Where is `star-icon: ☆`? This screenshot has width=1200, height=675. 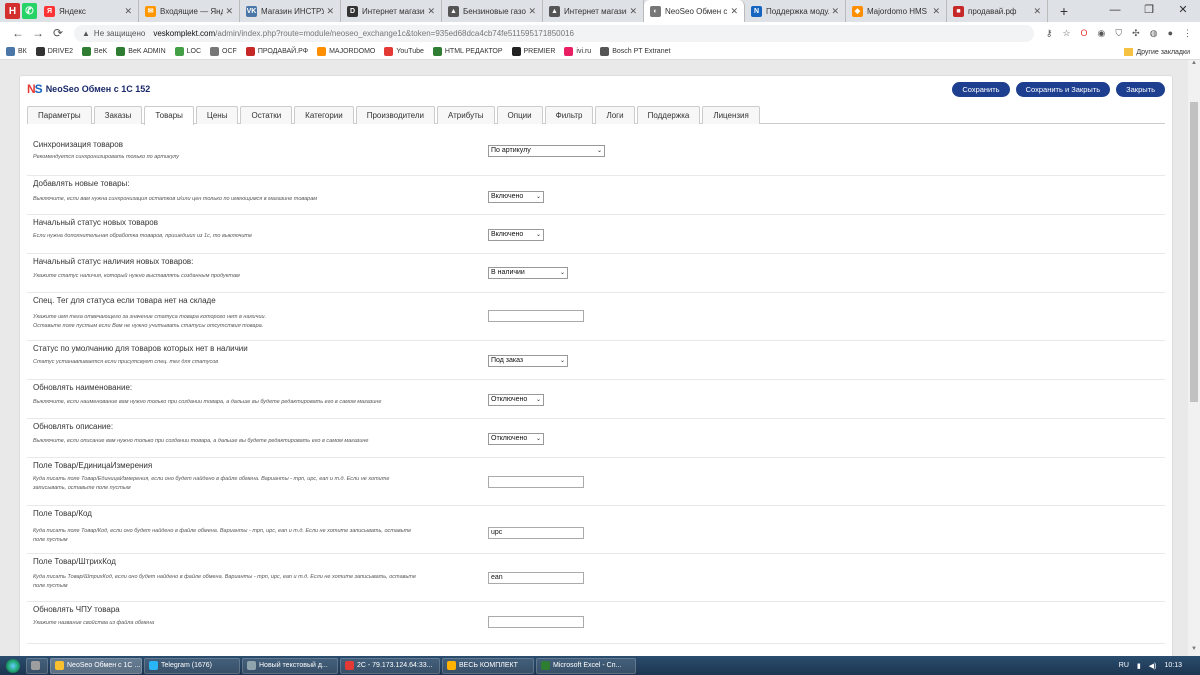
star-icon: ☆ is located at coordinates (1066, 33).